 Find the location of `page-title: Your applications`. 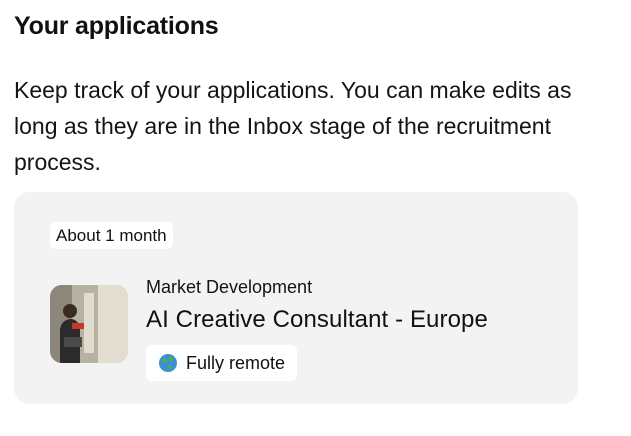

page-title: Your applications is located at coordinates (116, 26).